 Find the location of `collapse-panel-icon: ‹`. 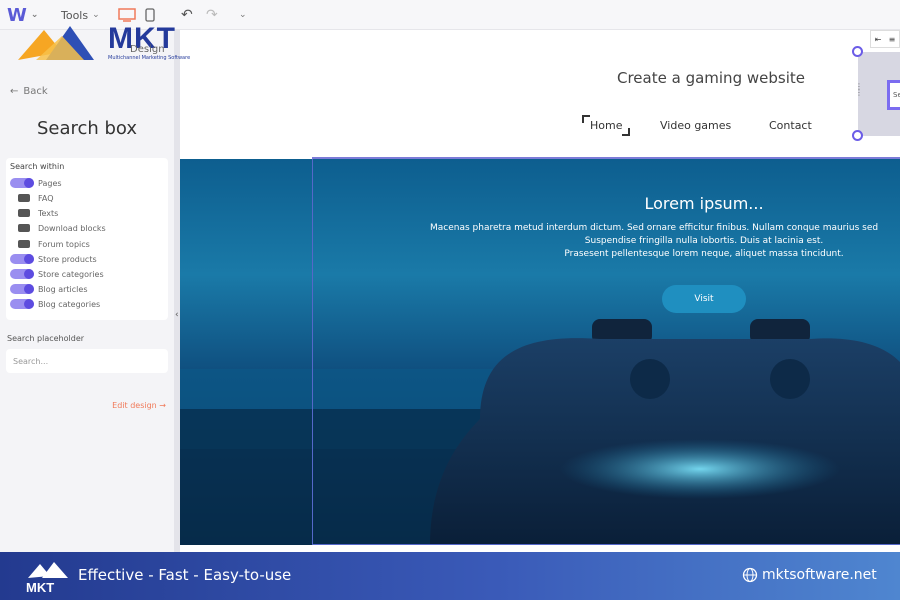

collapse-panel-icon: ‹ is located at coordinates (177, 315).